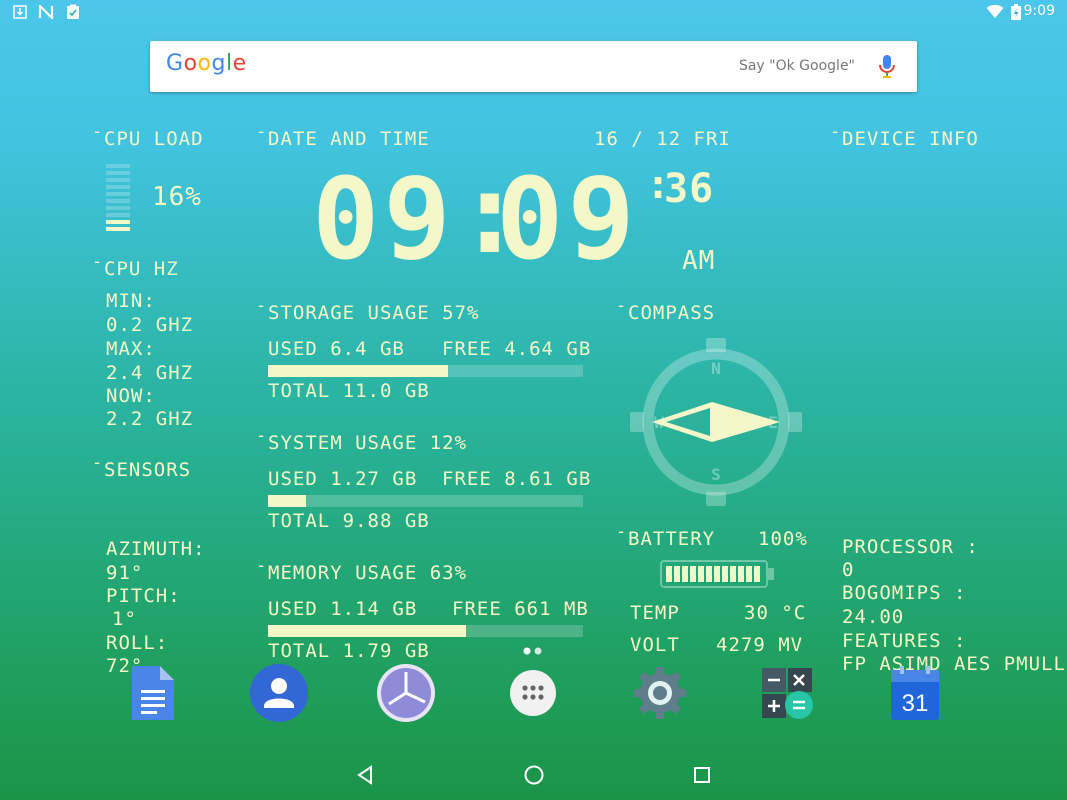  What do you see at coordinates (287, 501) in the screenshot?
I see `system-bar-fill` at bounding box center [287, 501].